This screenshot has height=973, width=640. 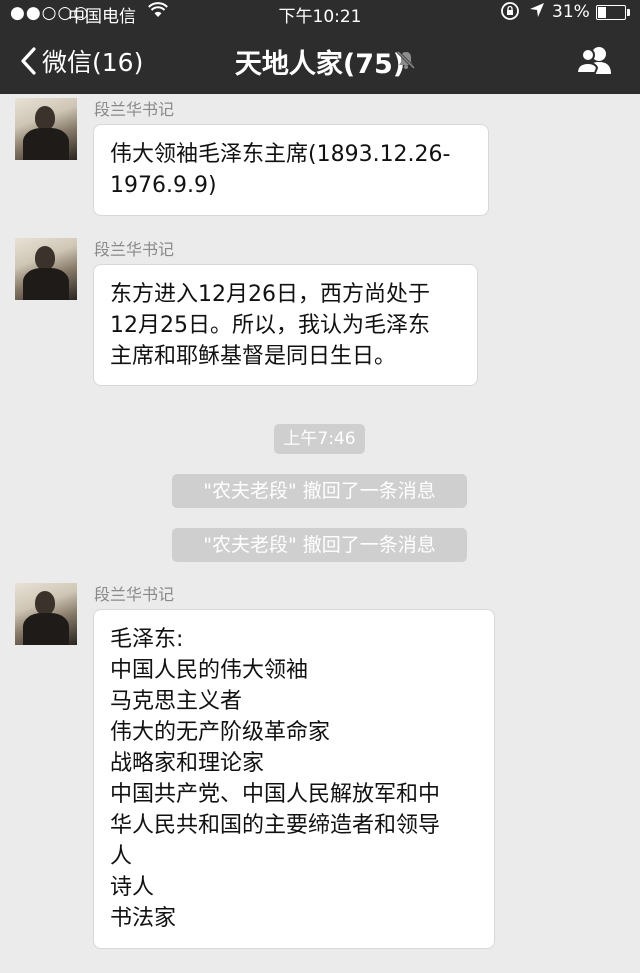 What do you see at coordinates (275, 794) in the screenshot?
I see `message-line: 中国共产党、中国人民解放军和中` at bounding box center [275, 794].